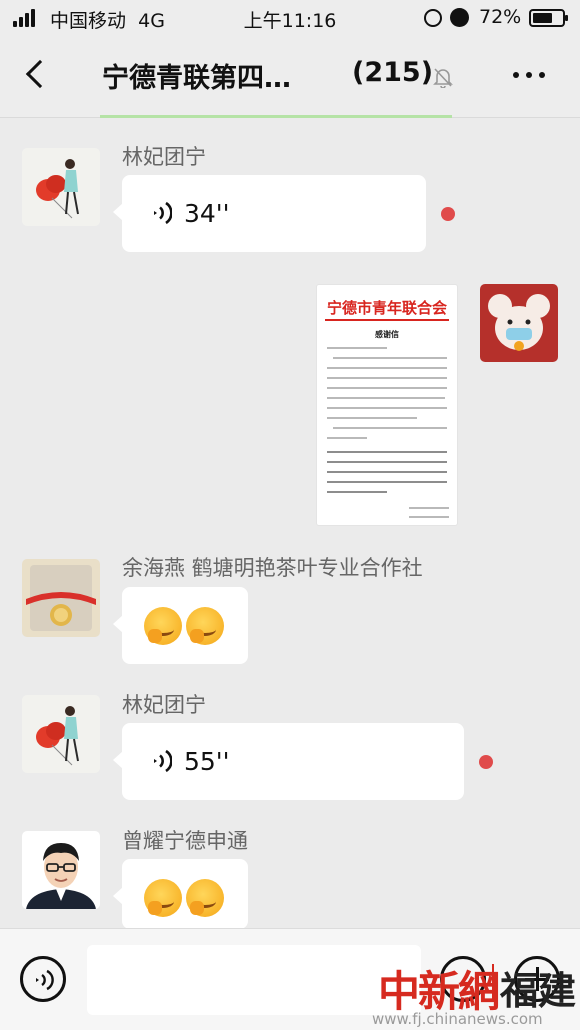 Image resolution: width=580 pixels, height=1030 pixels. What do you see at coordinates (538, 991) in the screenshot?
I see `watermark-region: 福建` at bounding box center [538, 991].